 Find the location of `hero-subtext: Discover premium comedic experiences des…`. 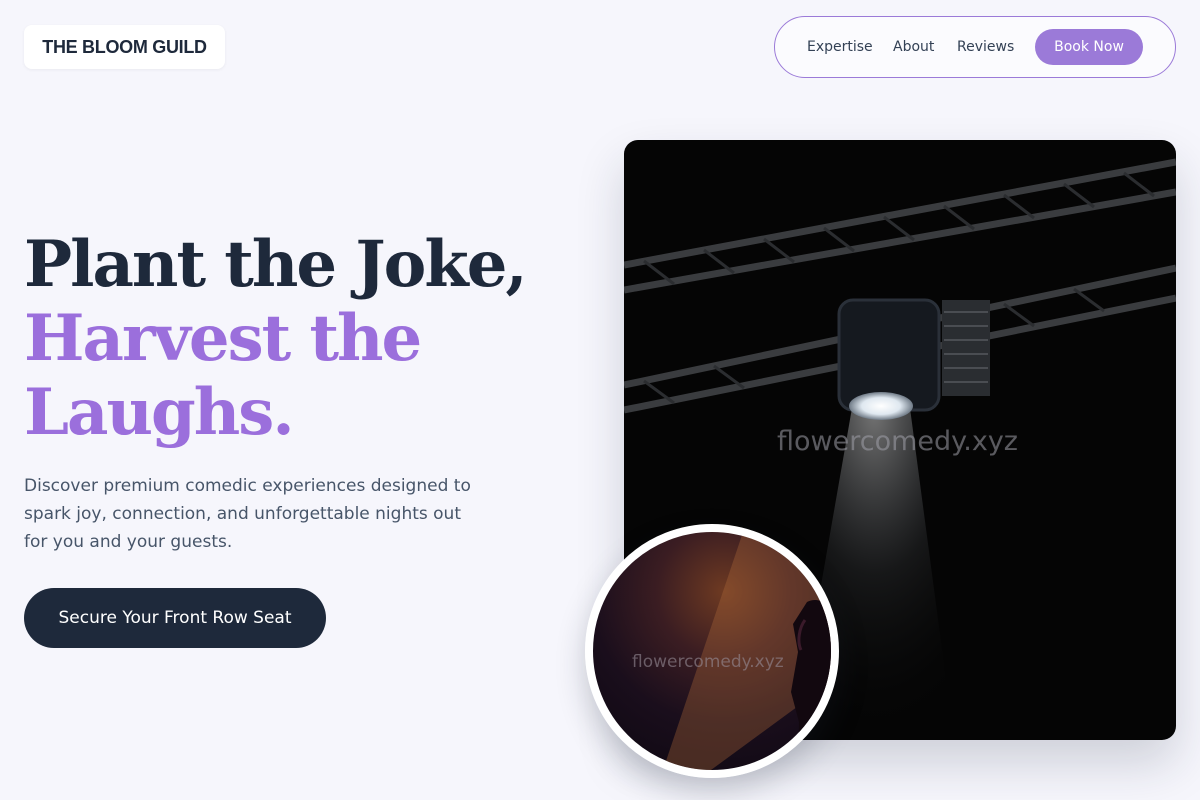

hero-subtext: Discover premium comedic experiences des… is located at coordinates (247, 514).